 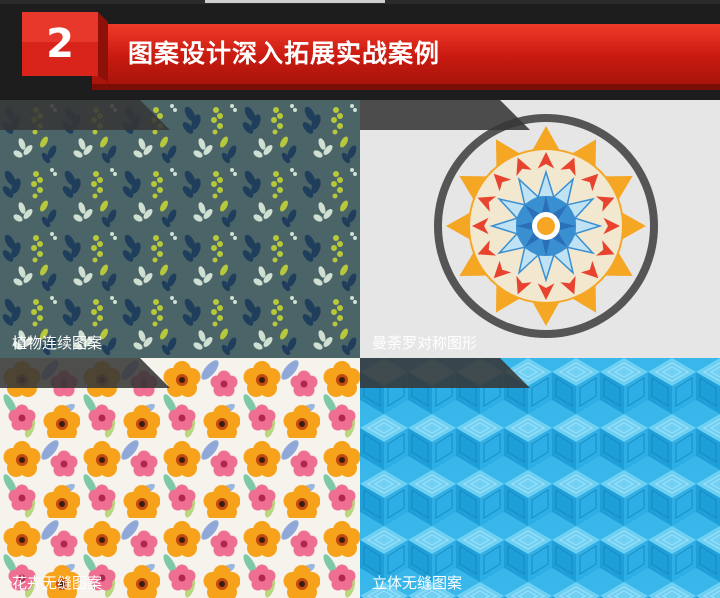 I want to click on section-title: 图案设计深入拓展实战案例, so click(x=284, y=53).